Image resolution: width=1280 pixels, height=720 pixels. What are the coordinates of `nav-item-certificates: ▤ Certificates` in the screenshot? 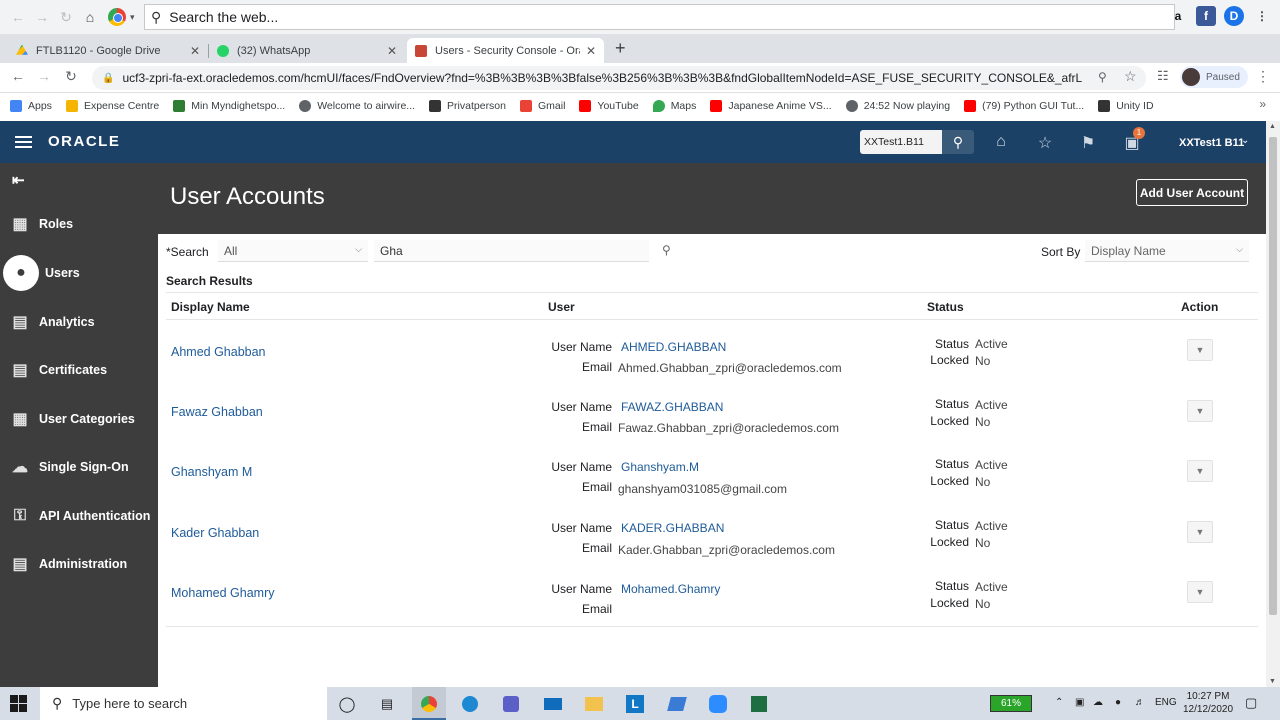 It's located at (79, 370).